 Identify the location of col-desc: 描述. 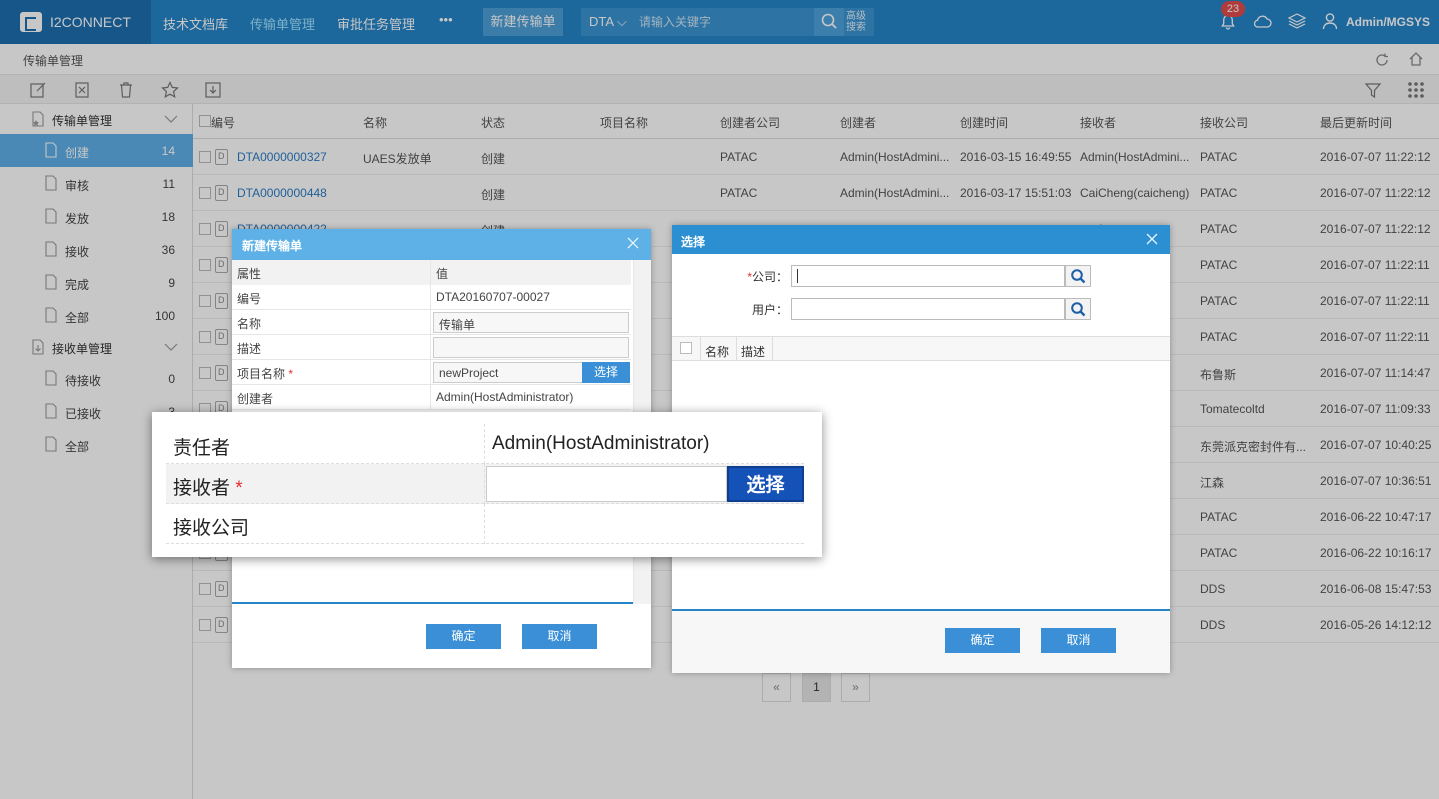
(753, 351).